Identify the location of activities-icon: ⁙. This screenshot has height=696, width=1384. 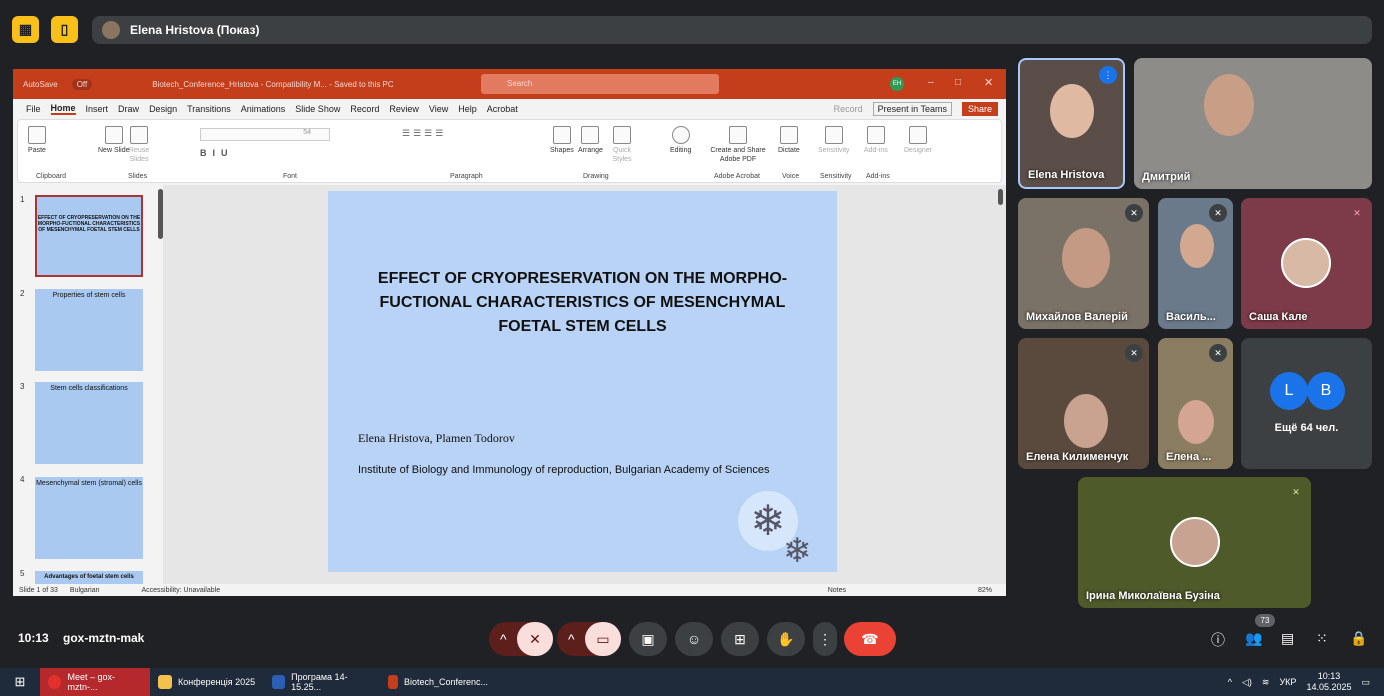
(1322, 638).